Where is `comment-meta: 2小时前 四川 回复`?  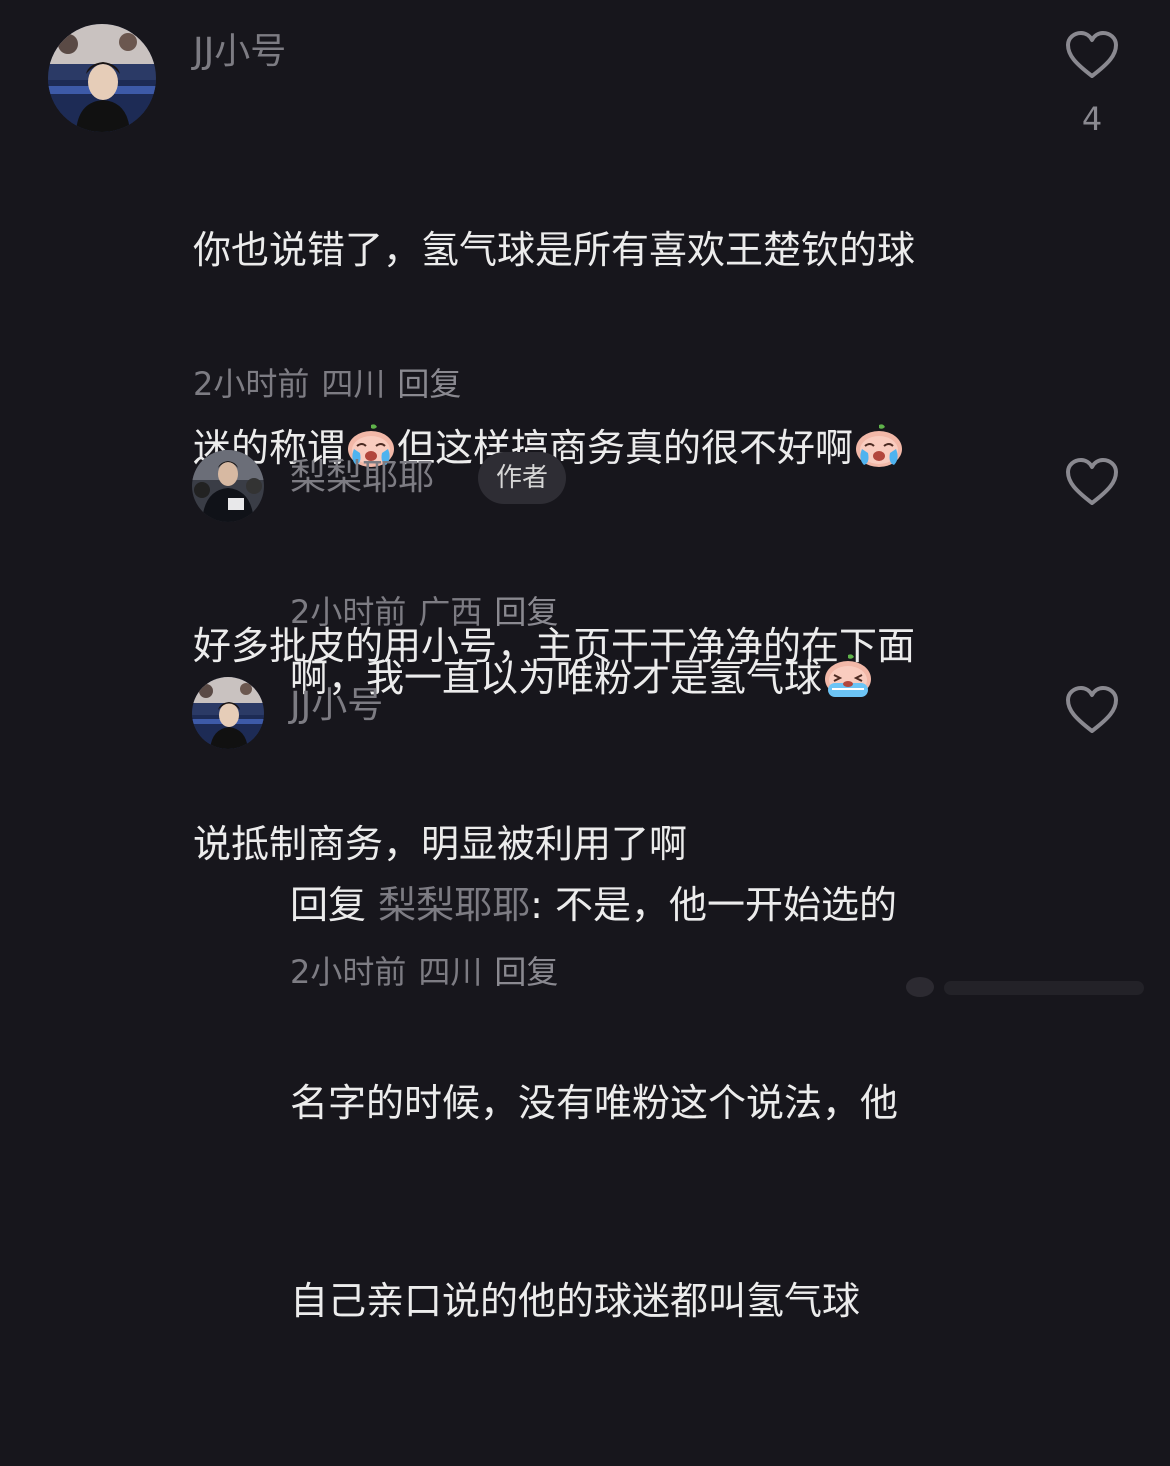
comment-meta: 2小时前 四川 回复 is located at coordinates (430, 972).